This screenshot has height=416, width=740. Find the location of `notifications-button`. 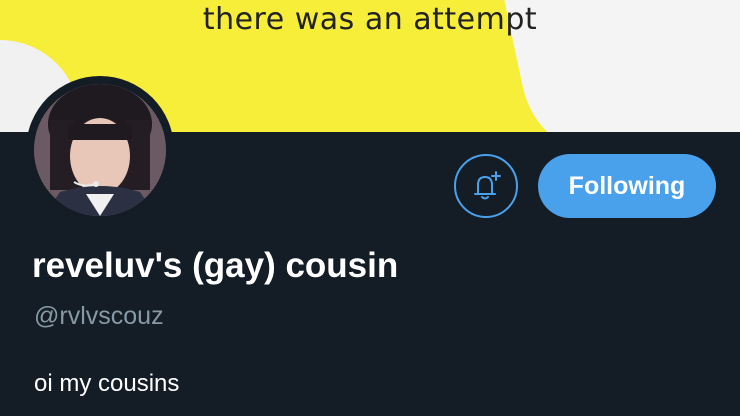

notifications-button is located at coordinates (486, 186).